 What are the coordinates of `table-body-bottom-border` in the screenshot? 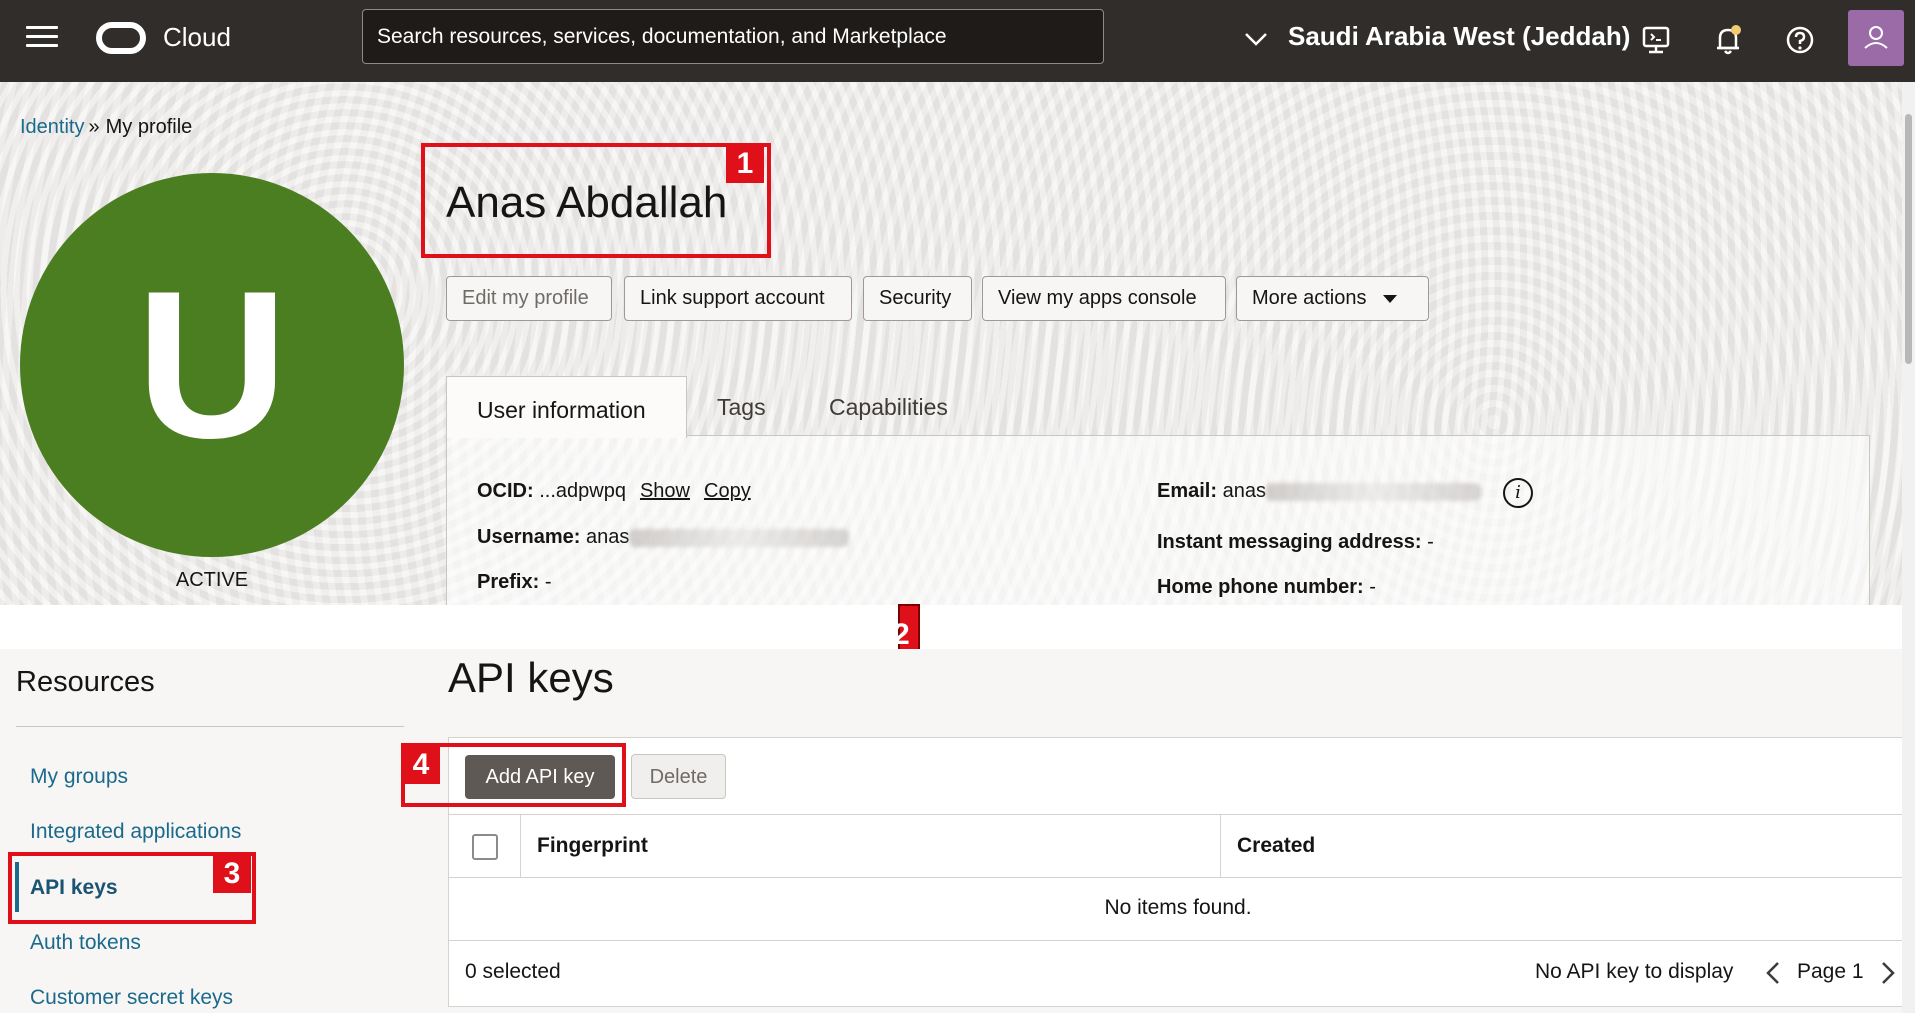 It's located at (1178, 940).